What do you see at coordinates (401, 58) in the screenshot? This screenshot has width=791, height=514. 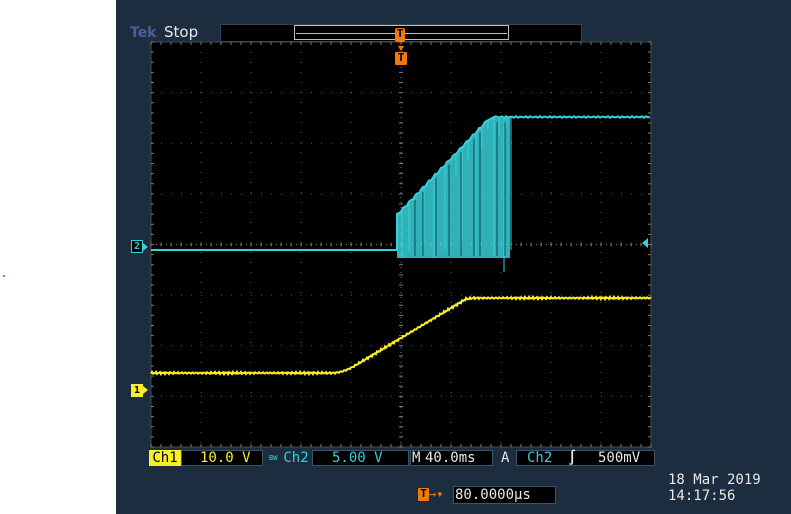 I see `trigger-position-marker: T` at bounding box center [401, 58].